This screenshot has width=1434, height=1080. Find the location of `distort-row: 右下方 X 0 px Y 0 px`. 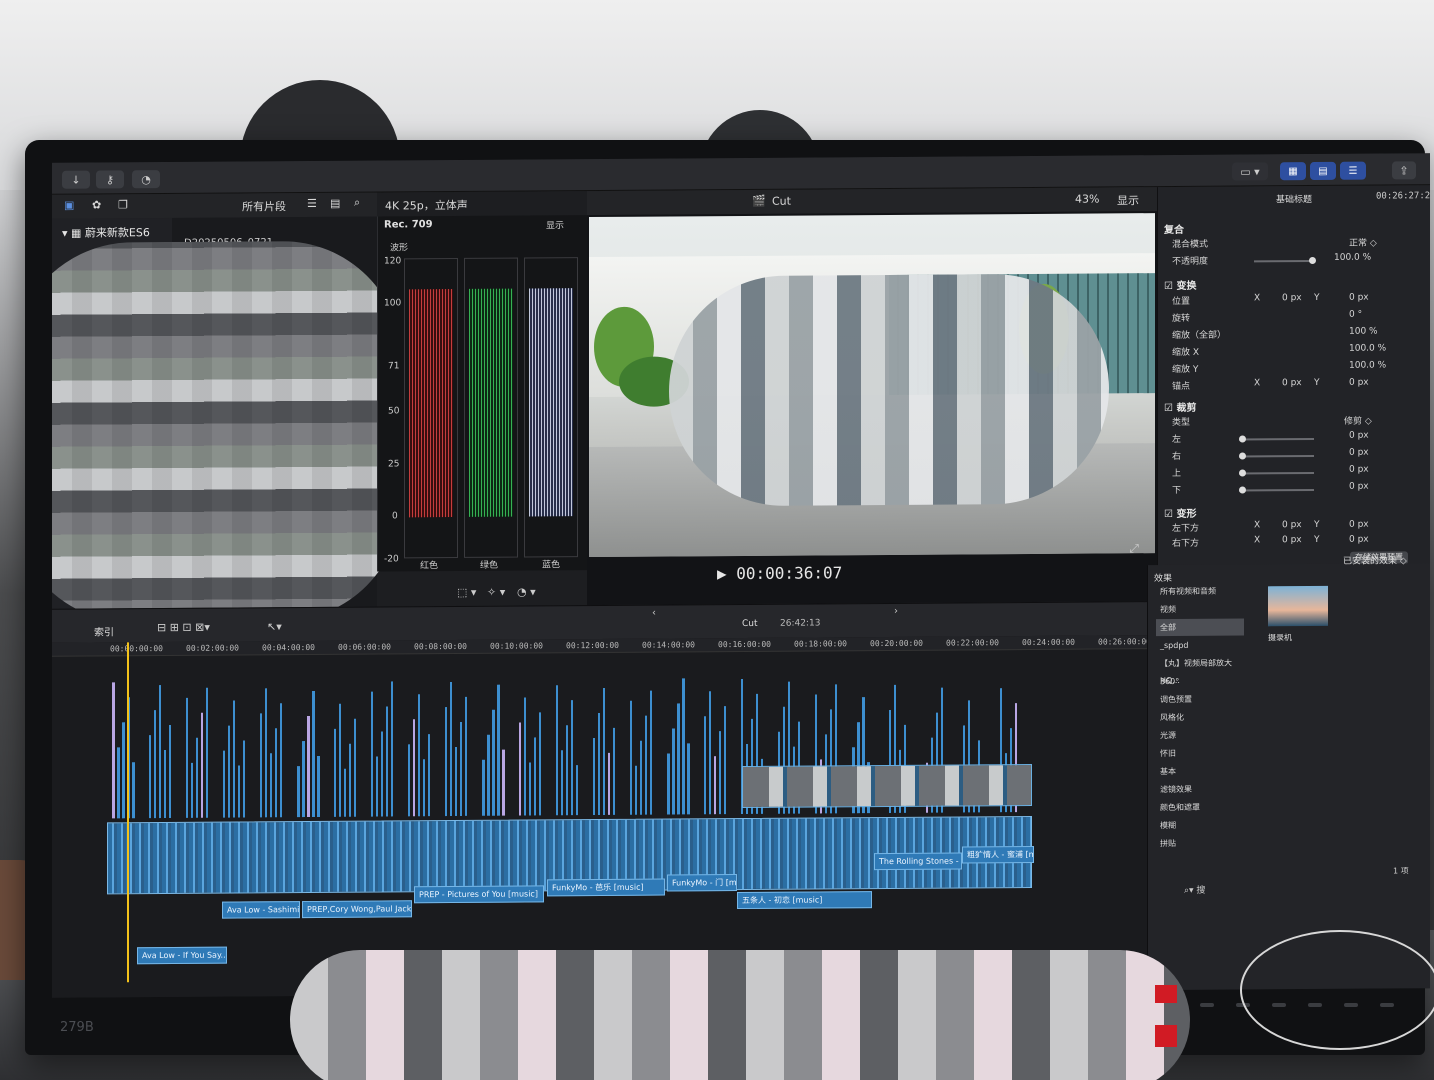

distort-row: 右下方 X 0 px Y 0 px is located at coordinates (1292, 543).